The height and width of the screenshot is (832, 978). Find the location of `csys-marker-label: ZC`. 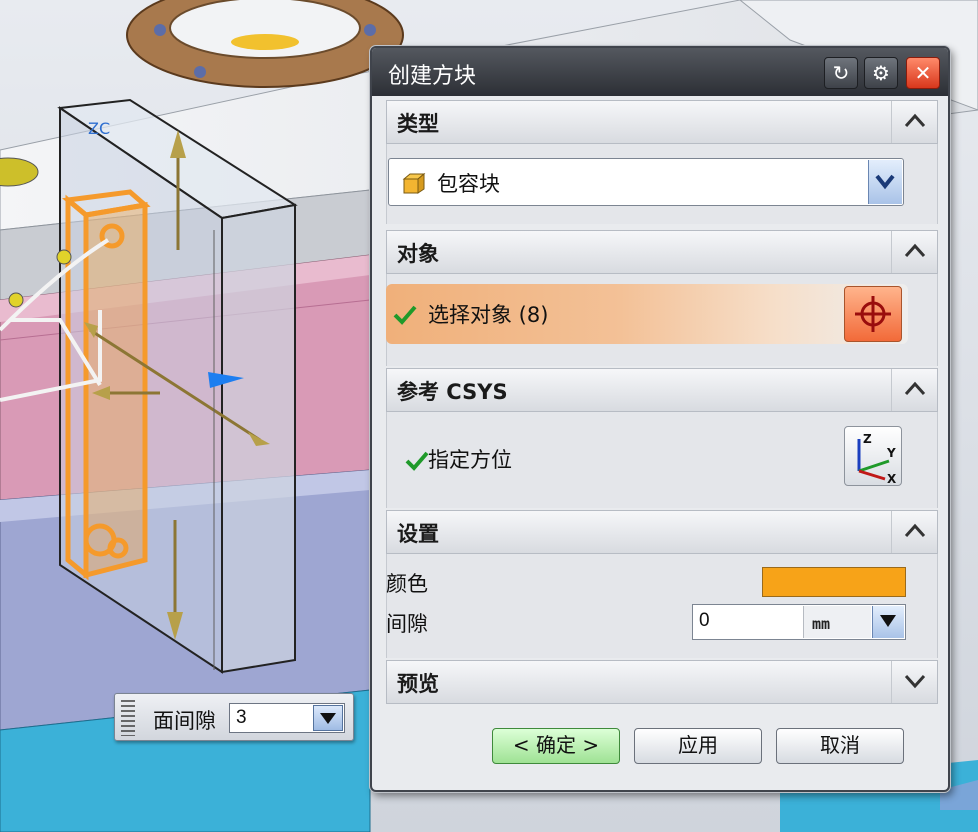

csys-marker-label: ZC is located at coordinates (99, 128).